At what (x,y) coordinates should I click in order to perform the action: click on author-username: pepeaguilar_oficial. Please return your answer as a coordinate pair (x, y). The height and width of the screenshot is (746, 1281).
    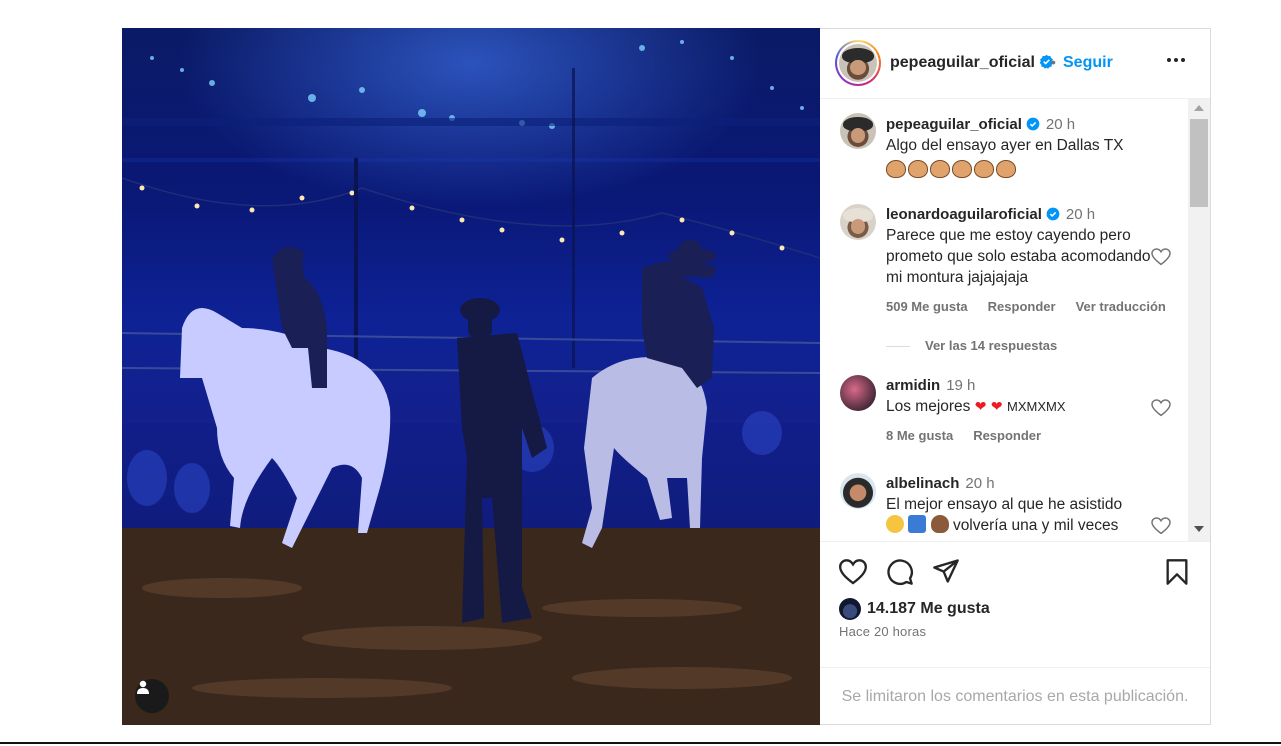
    Looking at the image, I should click on (972, 63).